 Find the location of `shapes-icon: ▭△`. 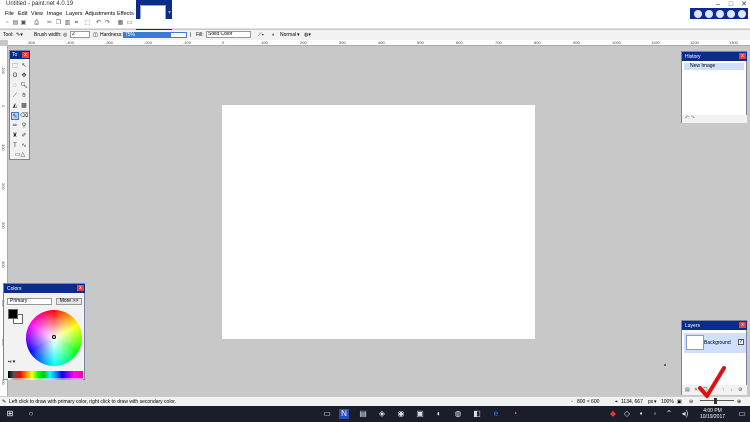

shapes-icon: ▭△ is located at coordinates (20, 155).